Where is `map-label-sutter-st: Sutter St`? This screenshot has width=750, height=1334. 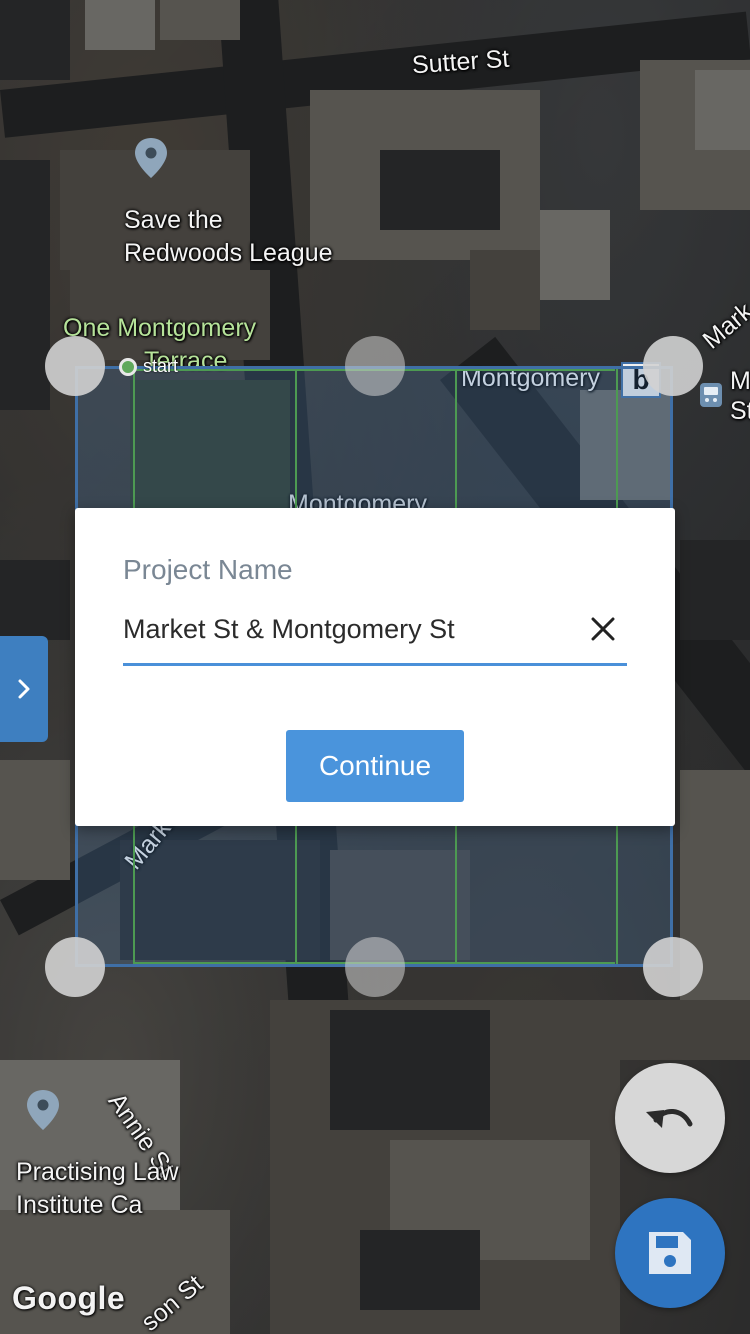 map-label-sutter-st: Sutter St is located at coordinates (461, 62).